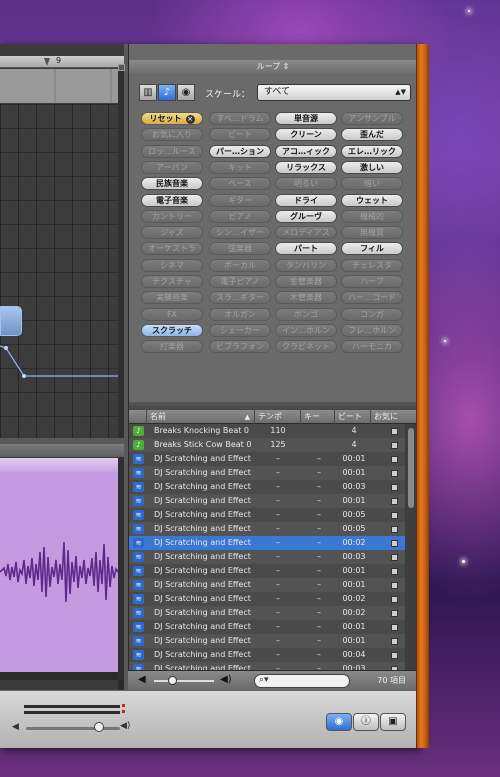 Image resolution: width=500 pixels, height=777 pixels. What do you see at coordinates (366, 722) in the screenshot?
I see `track-info-button: ⓘ` at bounding box center [366, 722].